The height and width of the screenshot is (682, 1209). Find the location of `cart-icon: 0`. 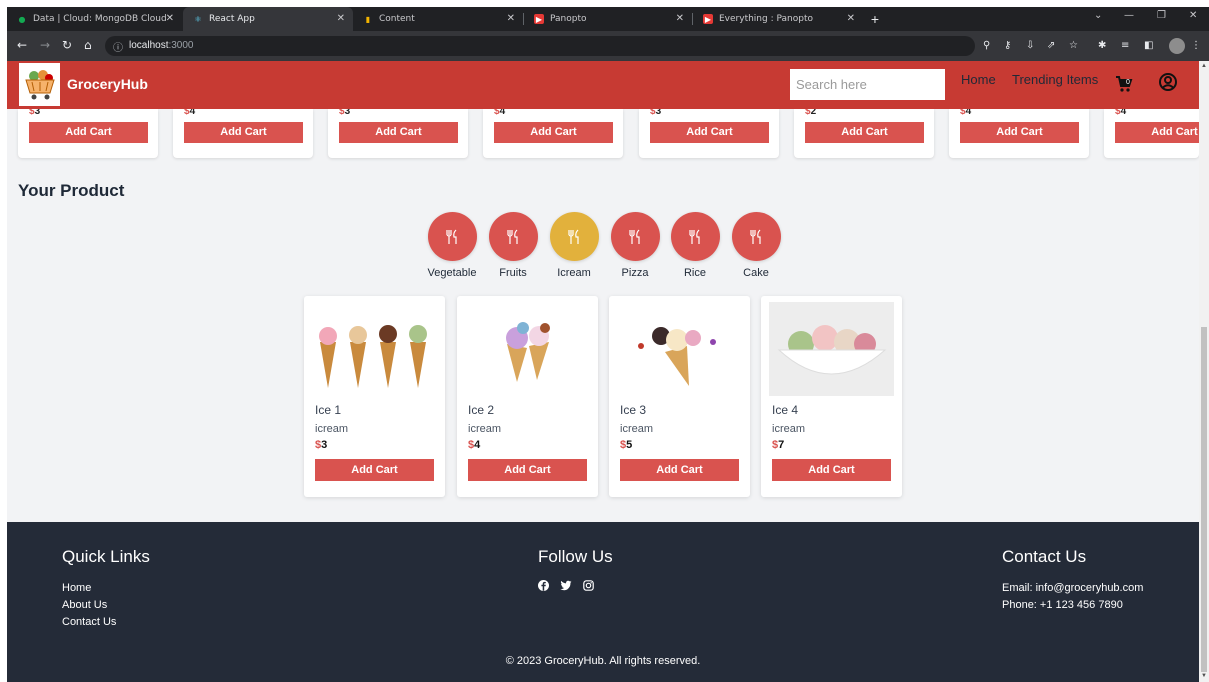

cart-icon: 0 is located at coordinates (1124, 86).